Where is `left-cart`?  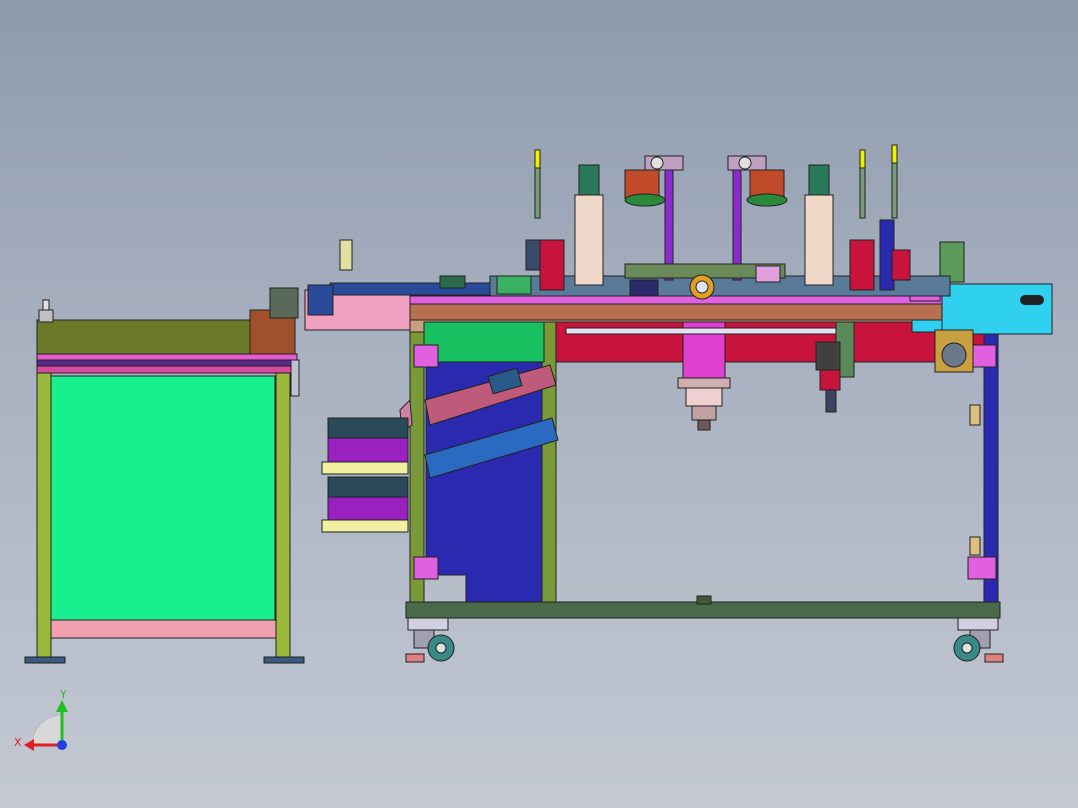
left-cart is located at coordinates (164, 475).